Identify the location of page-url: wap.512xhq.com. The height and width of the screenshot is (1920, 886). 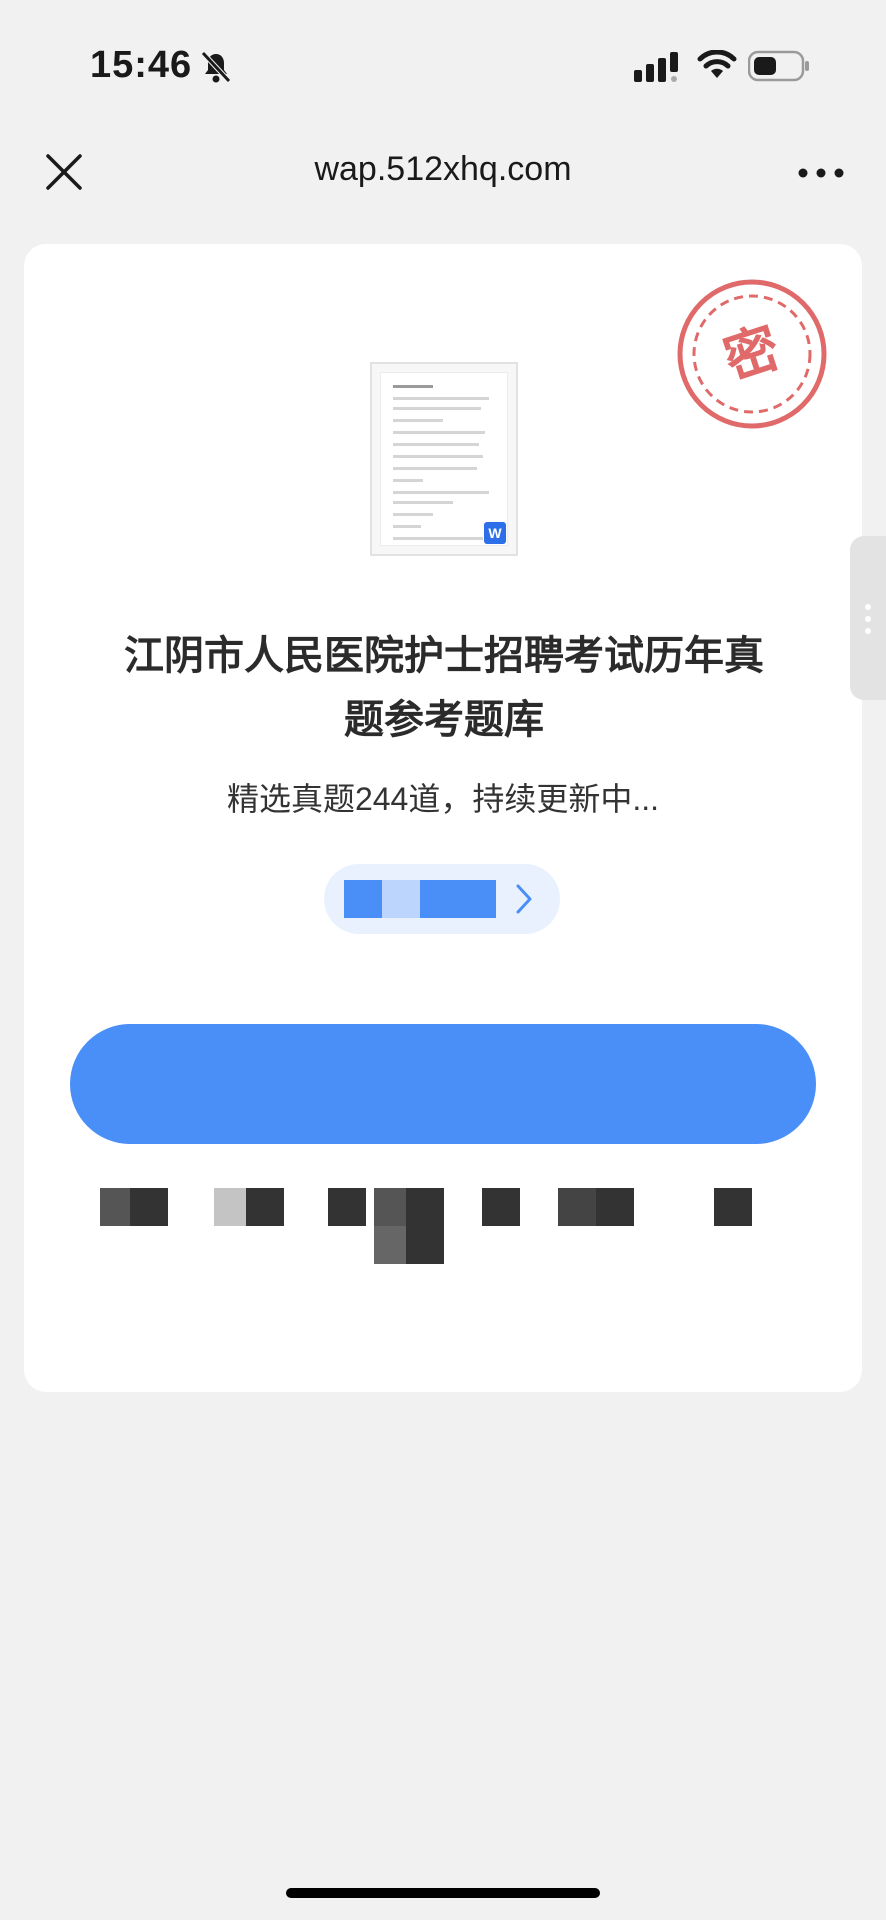
(443, 169).